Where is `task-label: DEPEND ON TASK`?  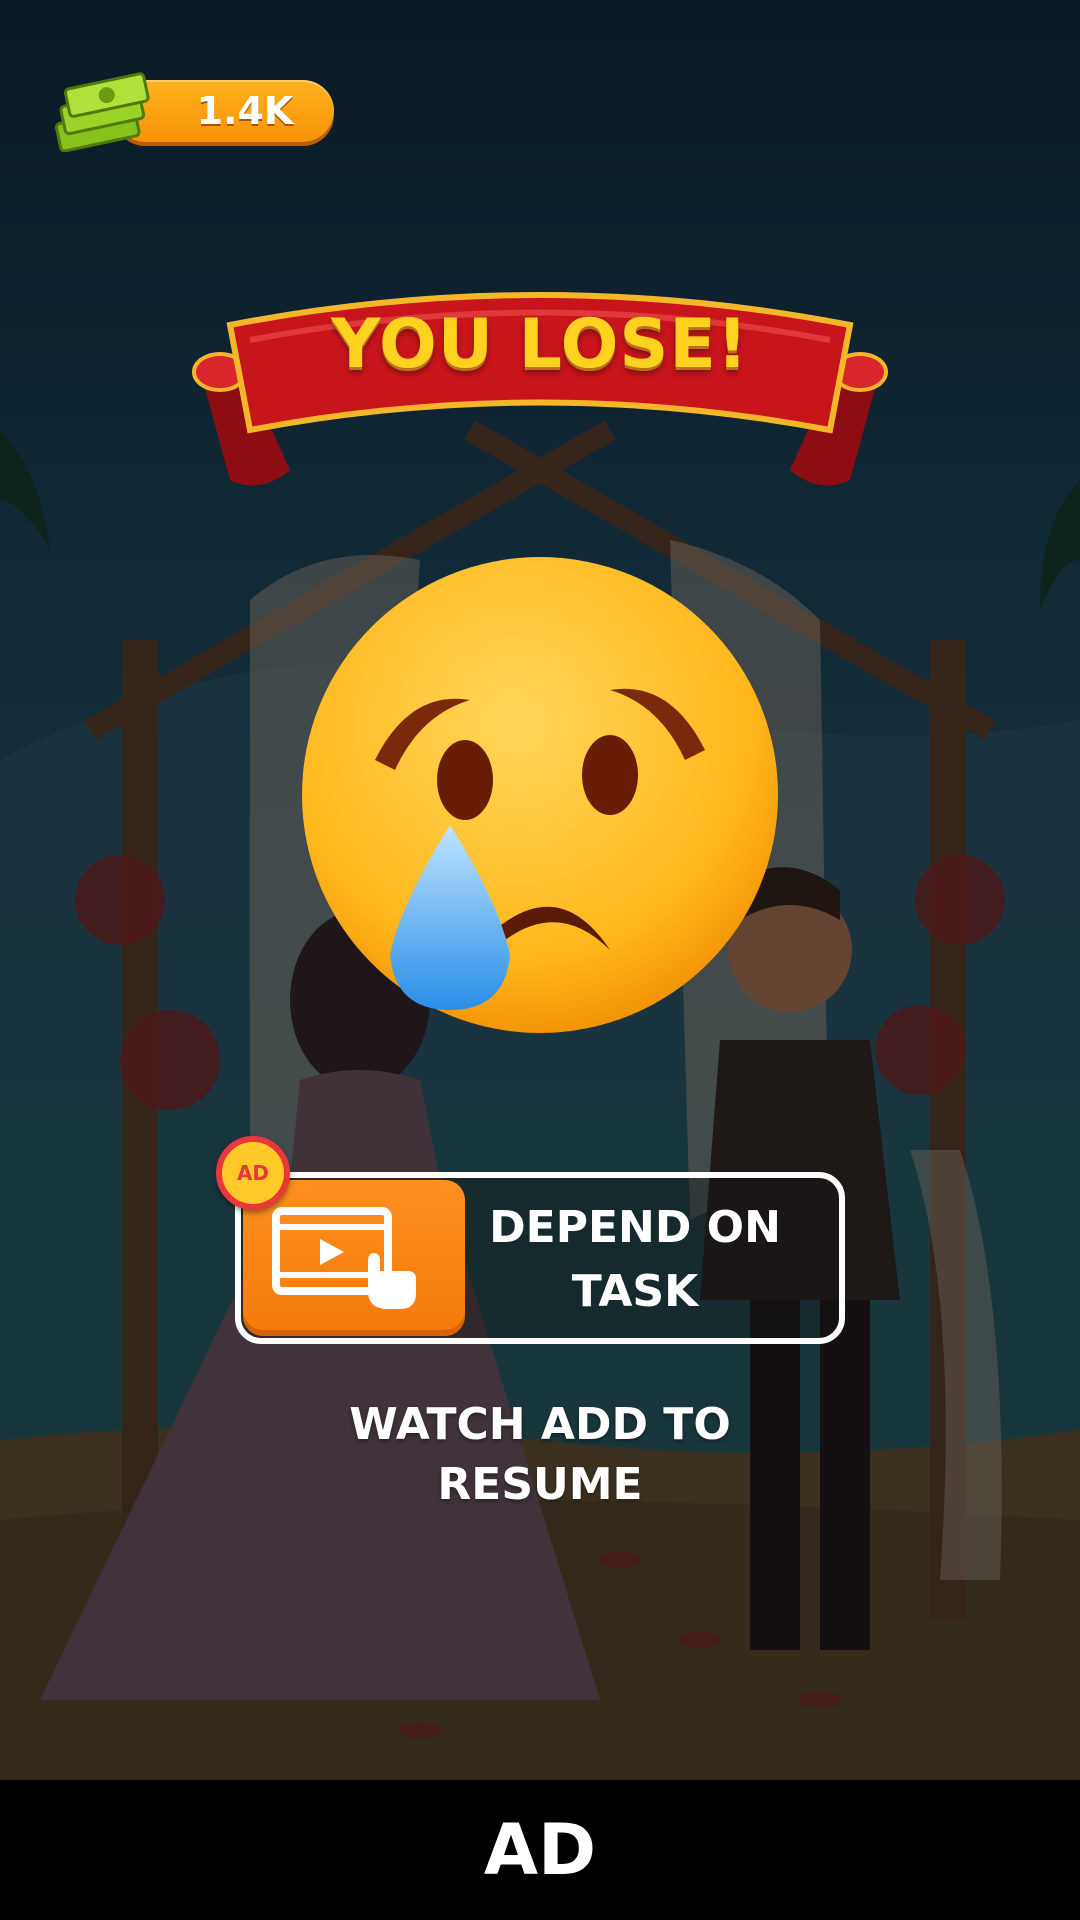 task-label: DEPEND ON TASK is located at coordinates (635, 1259).